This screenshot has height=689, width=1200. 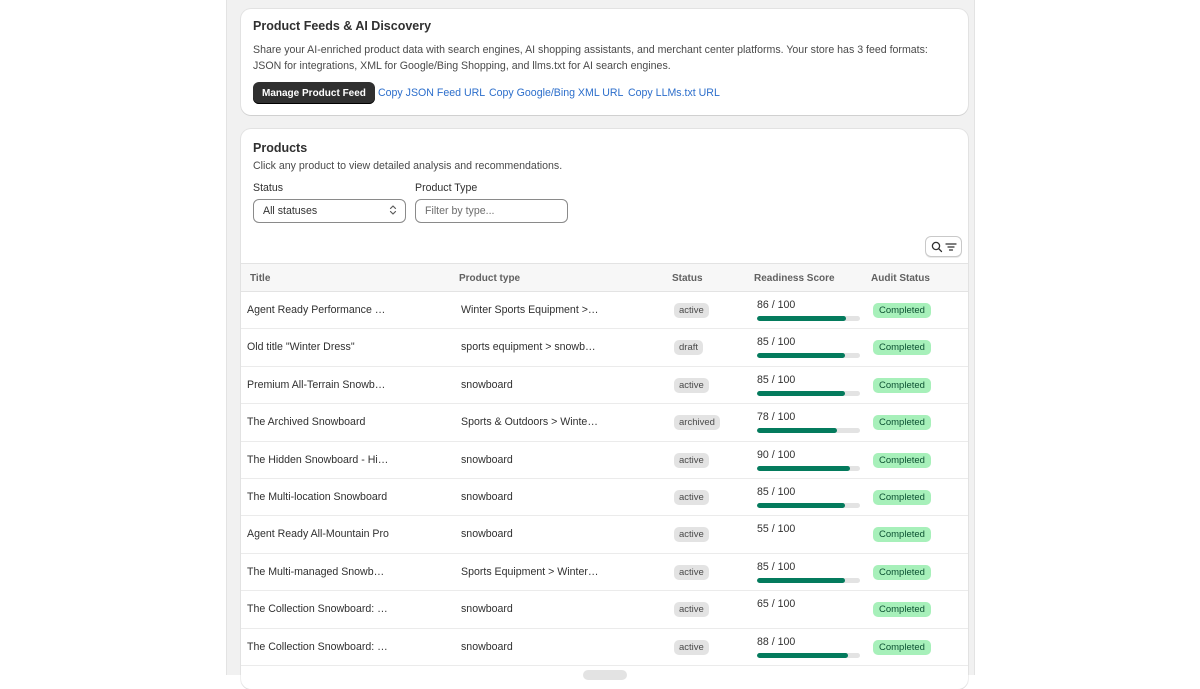 What do you see at coordinates (900, 278) in the screenshot?
I see `column-audit-status: Audit Status` at bounding box center [900, 278].